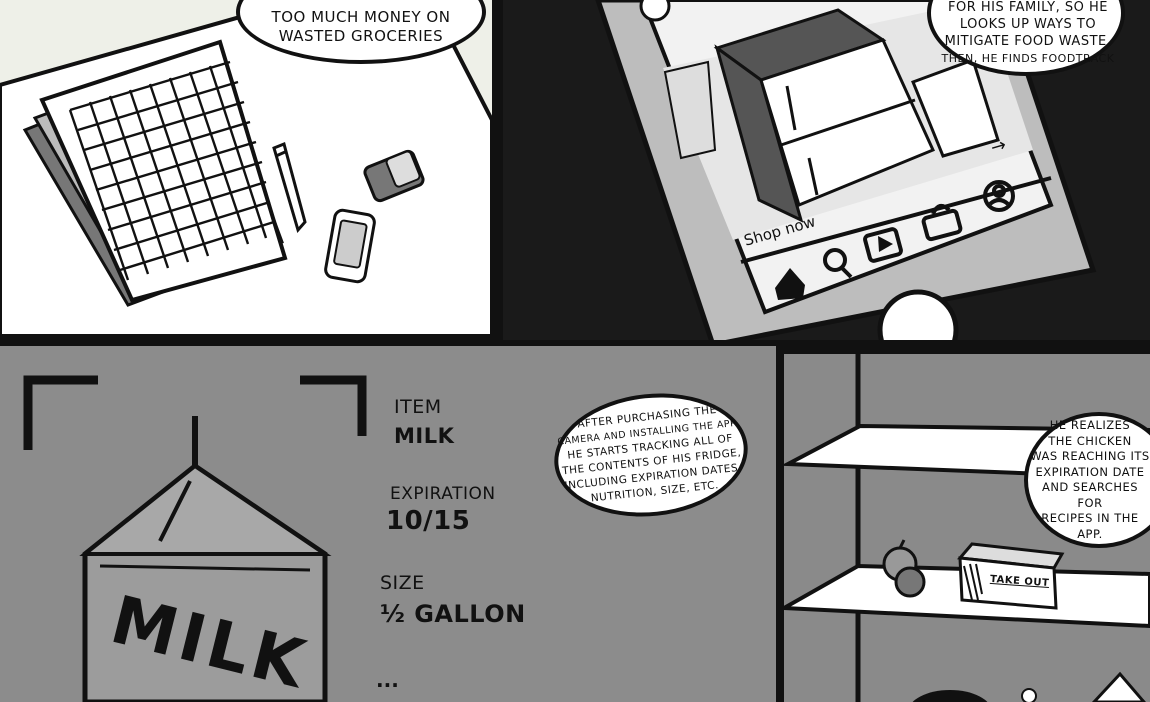  Describe the element at coordinates (428, 521) in the screenshot. I see `expiration-value: 10/15` at that location.